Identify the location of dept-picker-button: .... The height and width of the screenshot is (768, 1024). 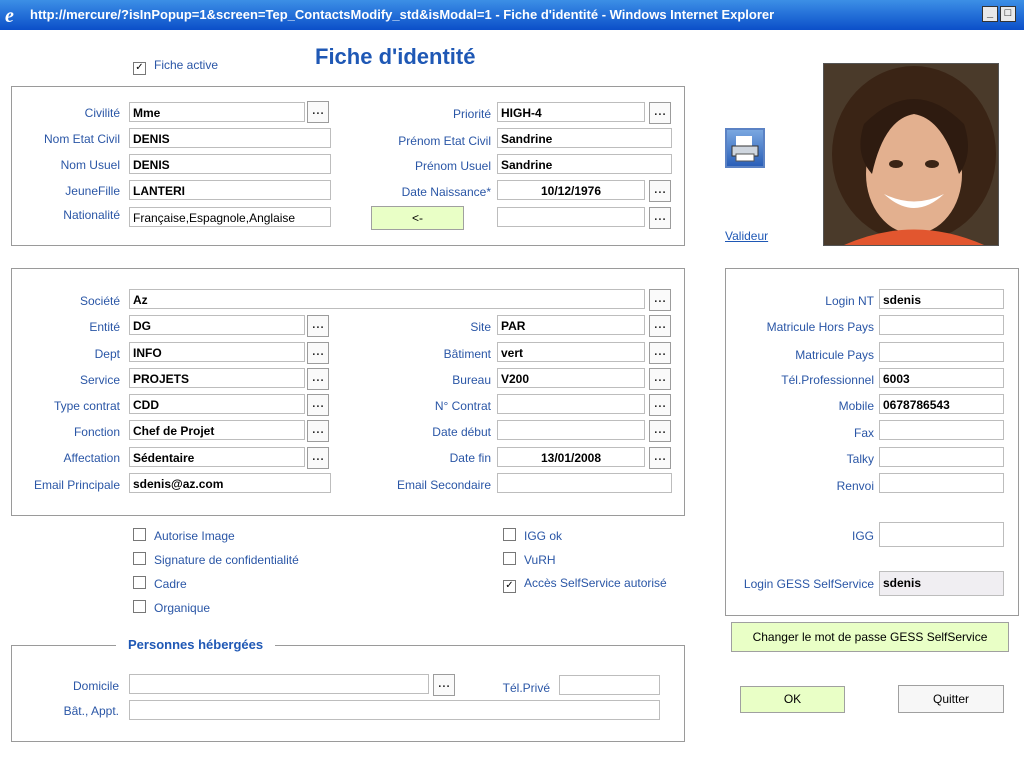
(318, 353).